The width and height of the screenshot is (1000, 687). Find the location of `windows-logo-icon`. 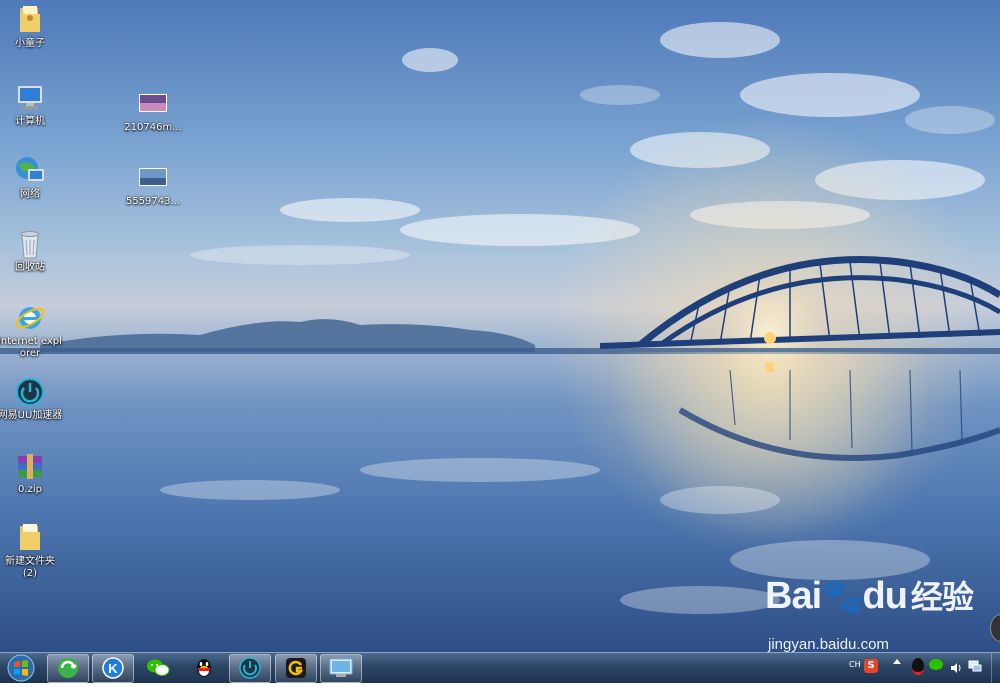

windows-logo-icon is located at coordinates (21, 668).